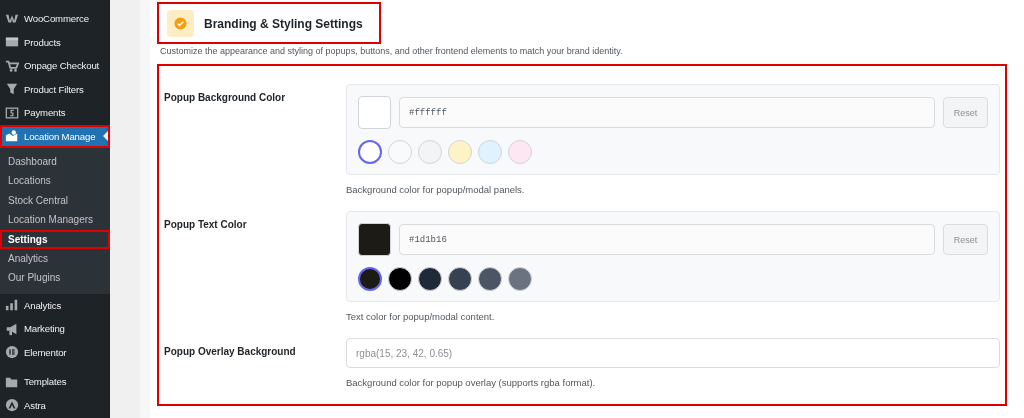  Describe the element at coordinates (55, 42) in the screenshot. I see `menu-item: Products` at that location.